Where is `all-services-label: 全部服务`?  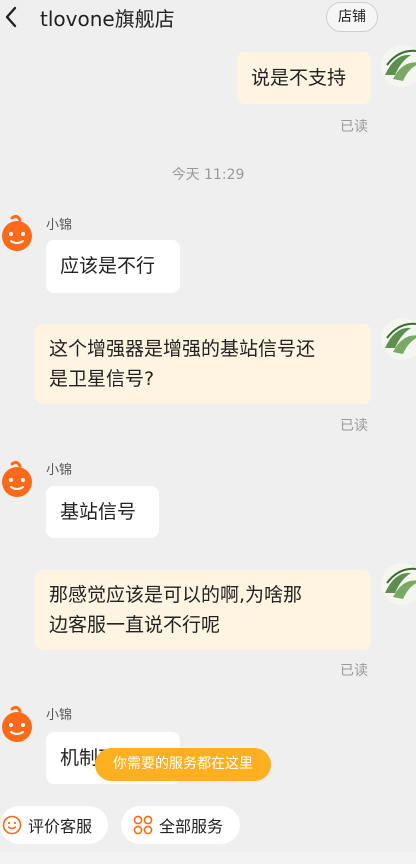 all-services-label: 全部服务 is located at coordinates (191, 826).